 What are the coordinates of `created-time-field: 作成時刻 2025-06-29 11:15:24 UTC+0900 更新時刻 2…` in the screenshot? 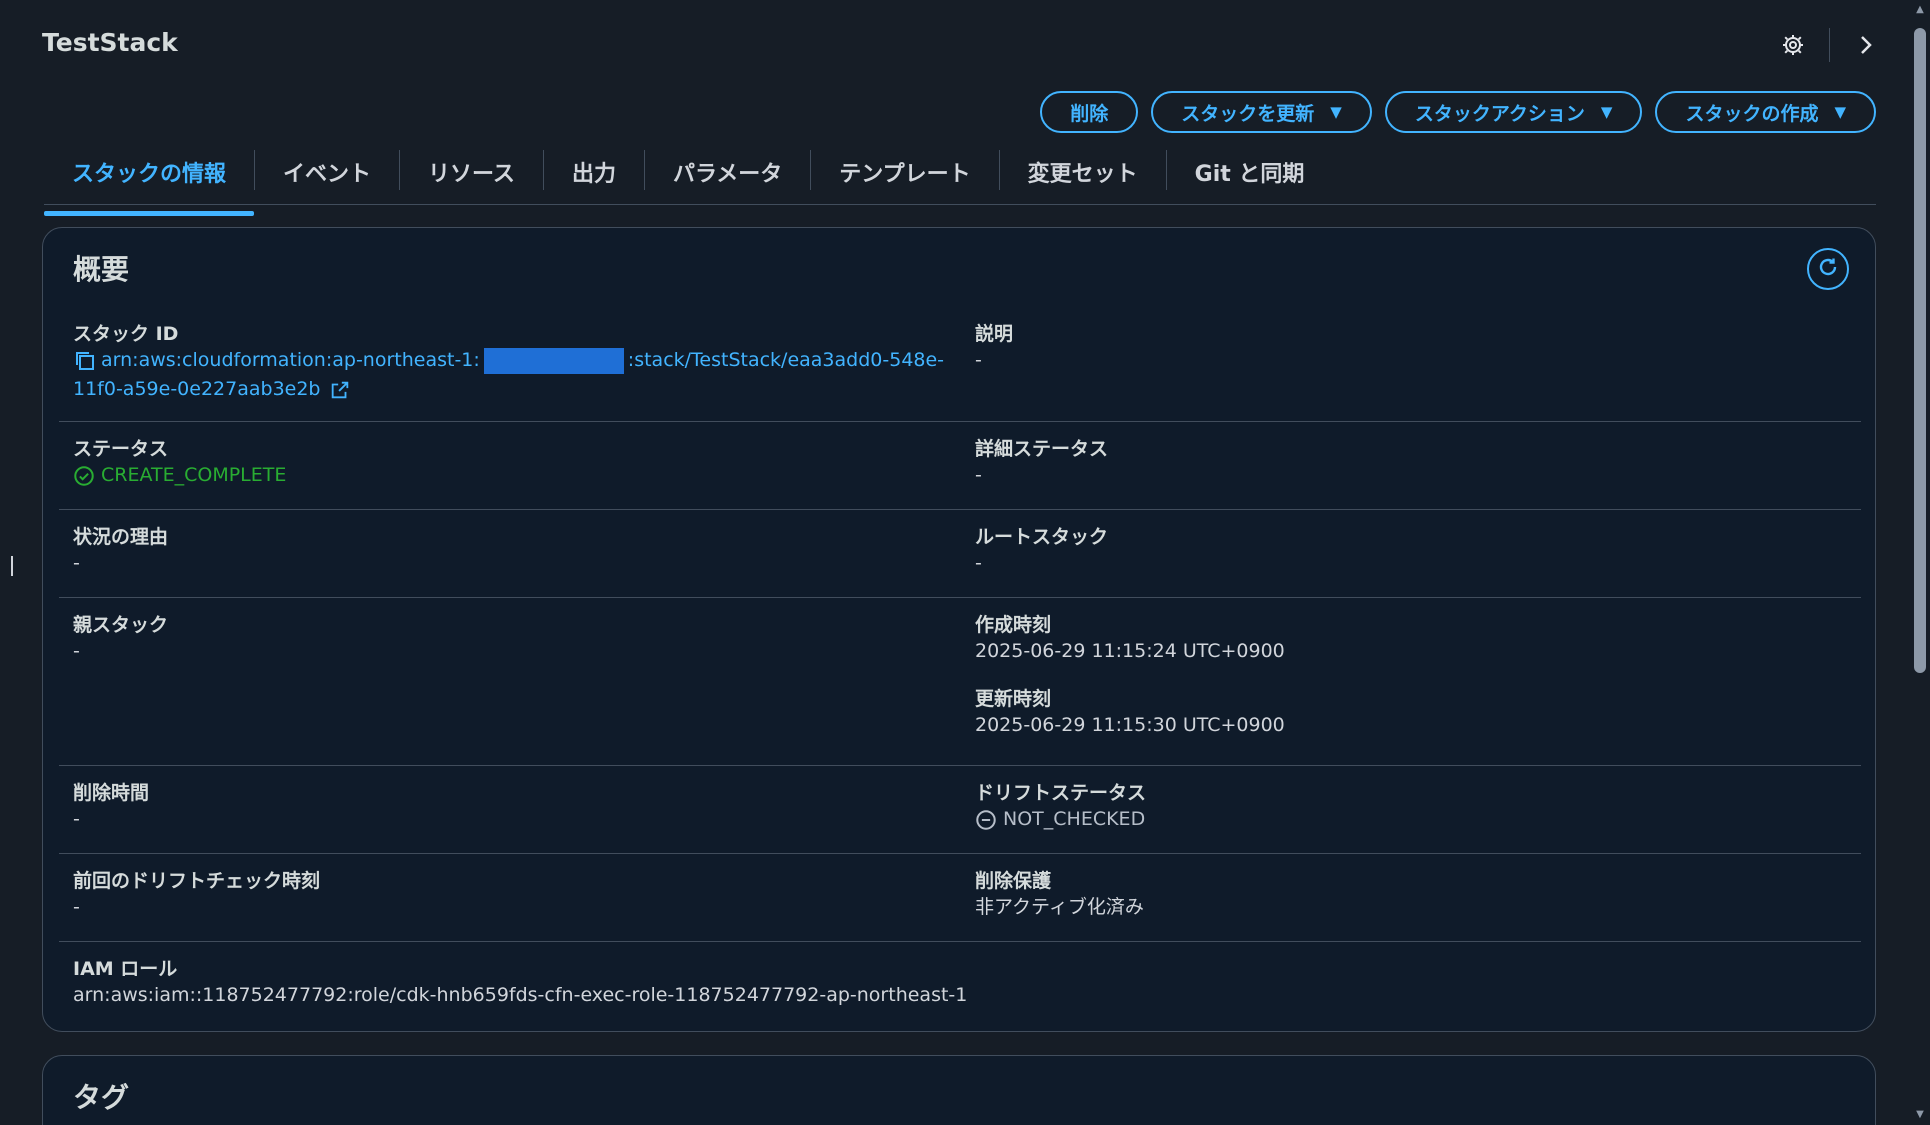 It's located at (1405, 676).